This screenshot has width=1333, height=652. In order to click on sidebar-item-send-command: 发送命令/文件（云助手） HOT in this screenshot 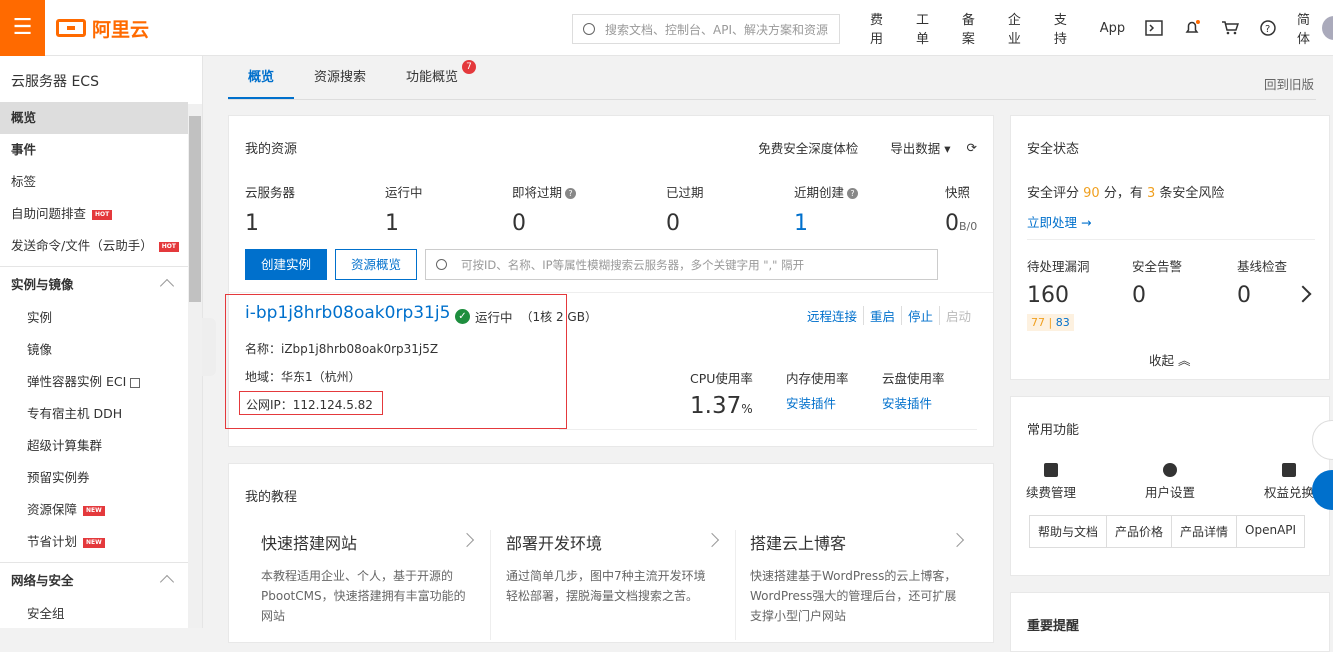, I will do `click(94, 246)`.